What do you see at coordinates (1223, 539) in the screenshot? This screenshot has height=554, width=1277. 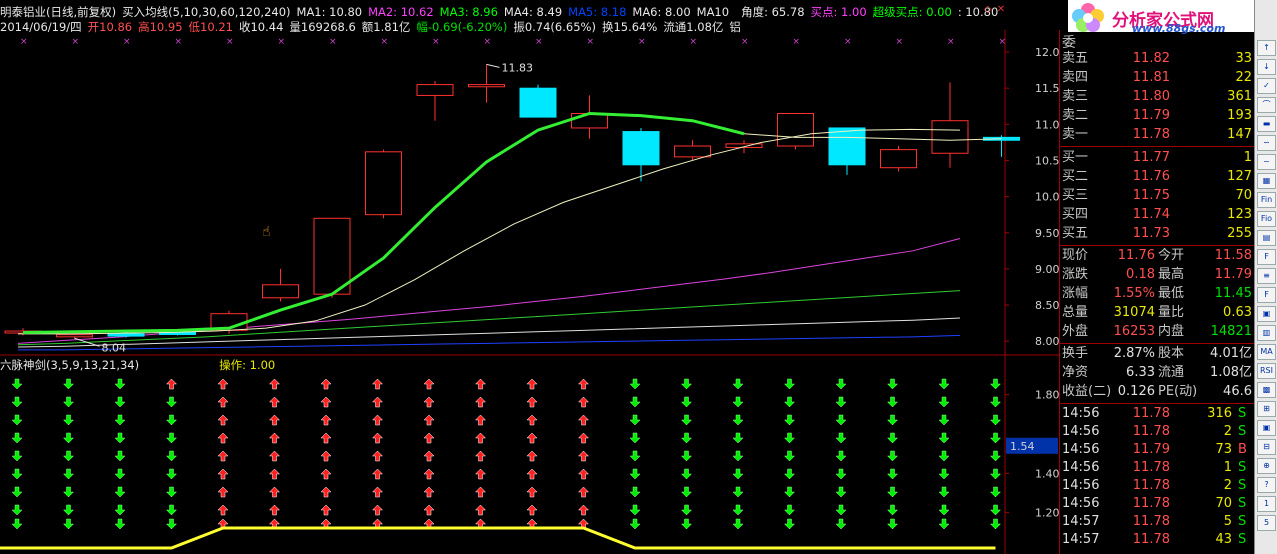 I see `tick-volume: 43` at bounding box center [1223, 539].